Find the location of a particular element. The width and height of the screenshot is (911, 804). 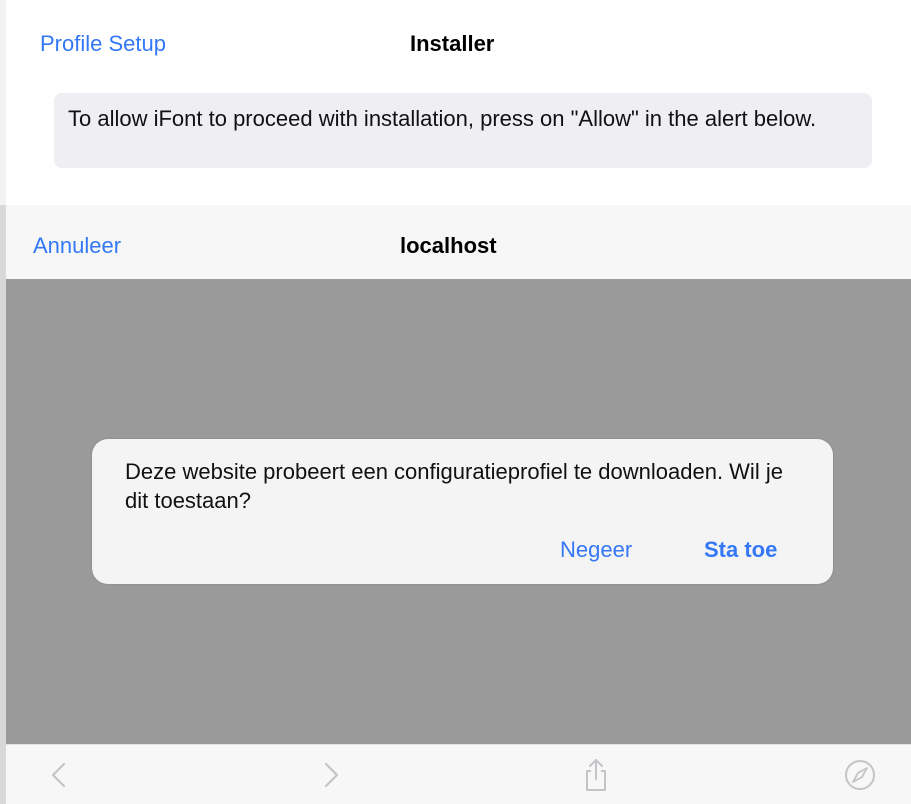

browser-nav-bar: Annuleer localhost is located at coordinates (458, 242).